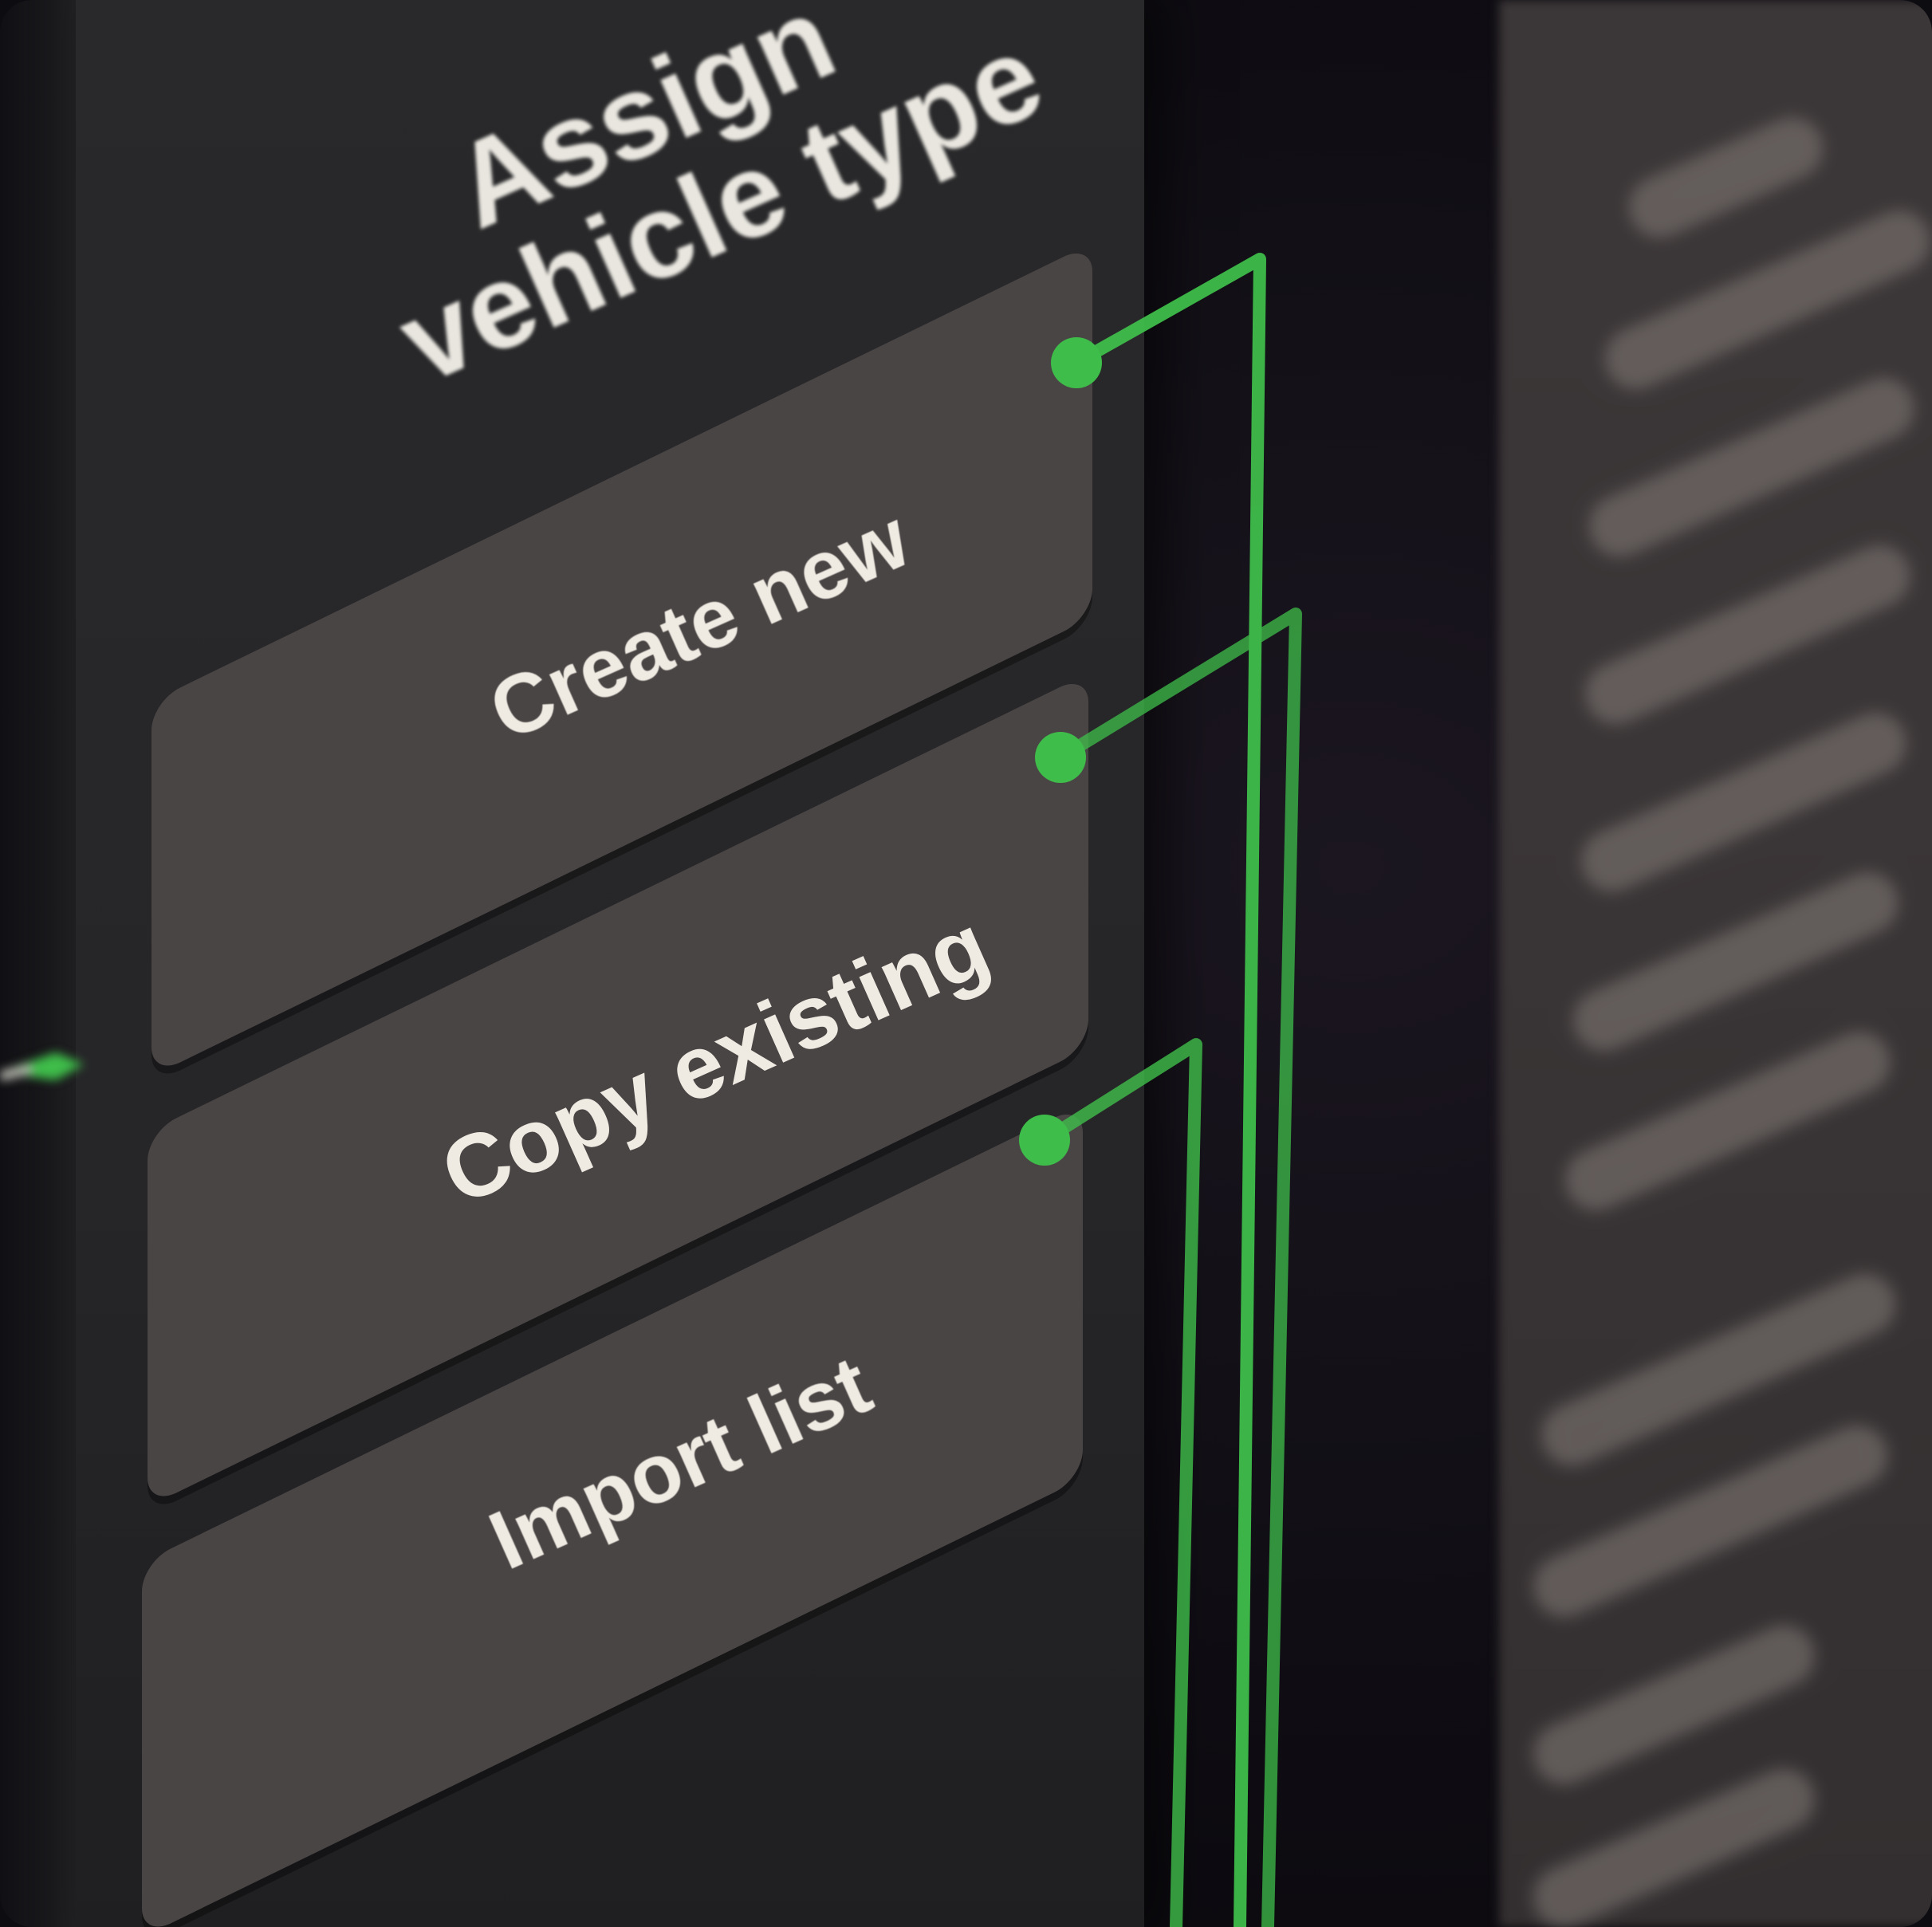  Describe the element at coordinates (1061, 757) in the screenshot. I see `output-port-copy-existing` at that location.